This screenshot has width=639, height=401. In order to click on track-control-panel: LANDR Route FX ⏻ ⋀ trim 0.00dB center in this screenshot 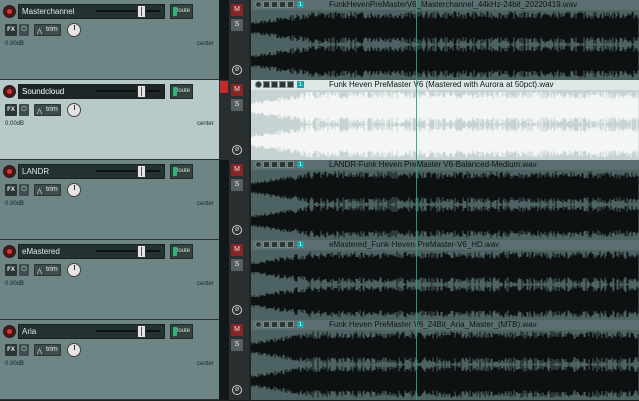, I will do `click(109, 200)`.